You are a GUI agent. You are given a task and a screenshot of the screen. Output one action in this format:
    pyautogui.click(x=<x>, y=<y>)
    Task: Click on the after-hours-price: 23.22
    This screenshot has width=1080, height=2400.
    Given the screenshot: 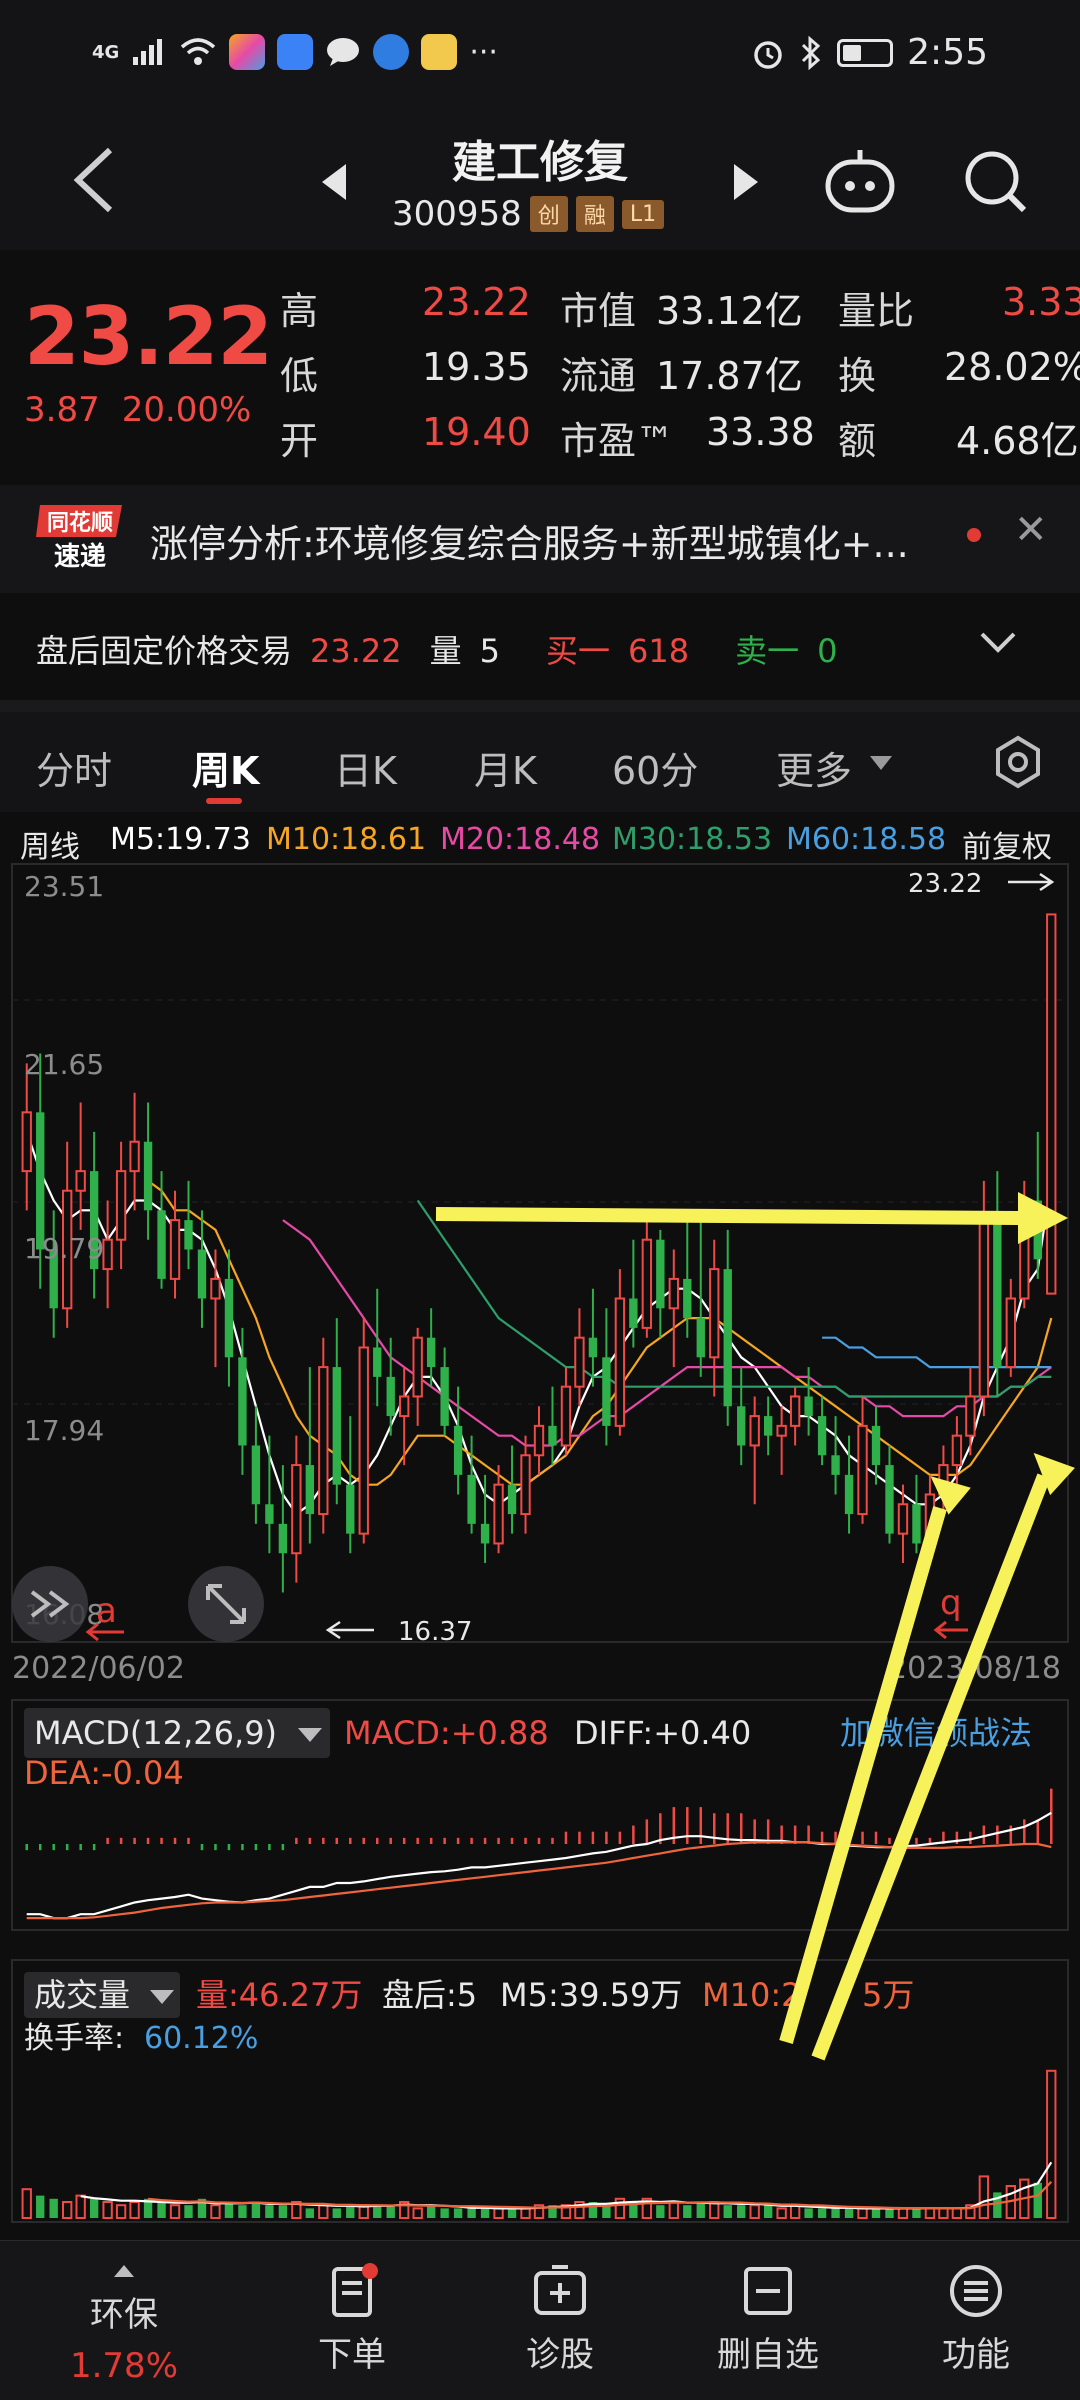 What is the action you would take?
    pyautogui.click(x=356, y=651)
    